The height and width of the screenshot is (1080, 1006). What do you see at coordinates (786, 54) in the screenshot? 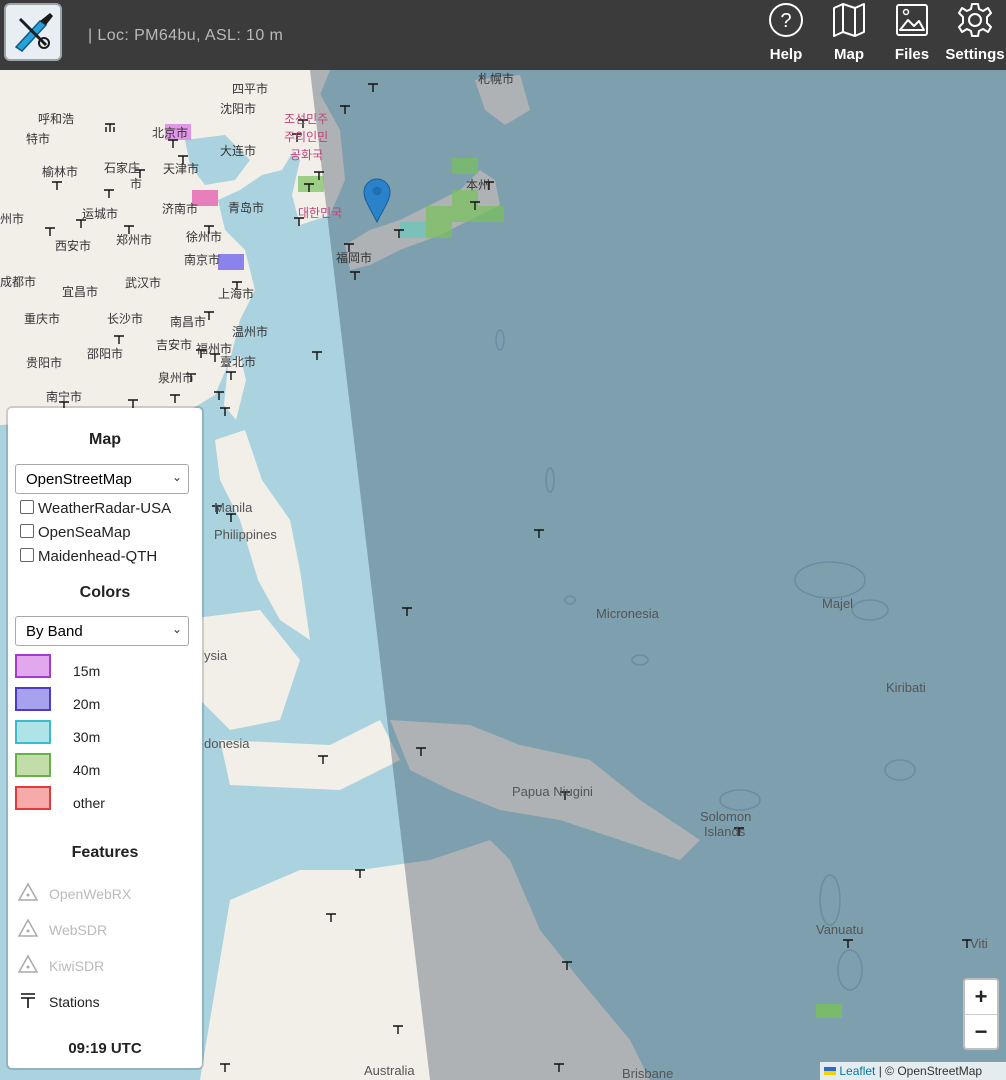
I see `help-label: Help` at bounding box center [786, 54].